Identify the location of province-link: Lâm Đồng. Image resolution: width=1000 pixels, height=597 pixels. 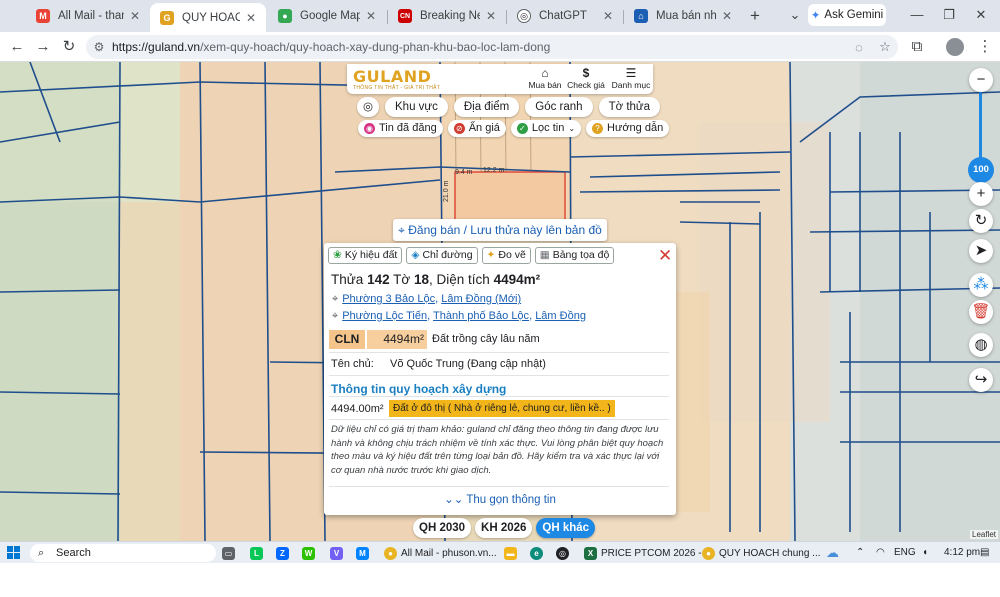
(560, 316).